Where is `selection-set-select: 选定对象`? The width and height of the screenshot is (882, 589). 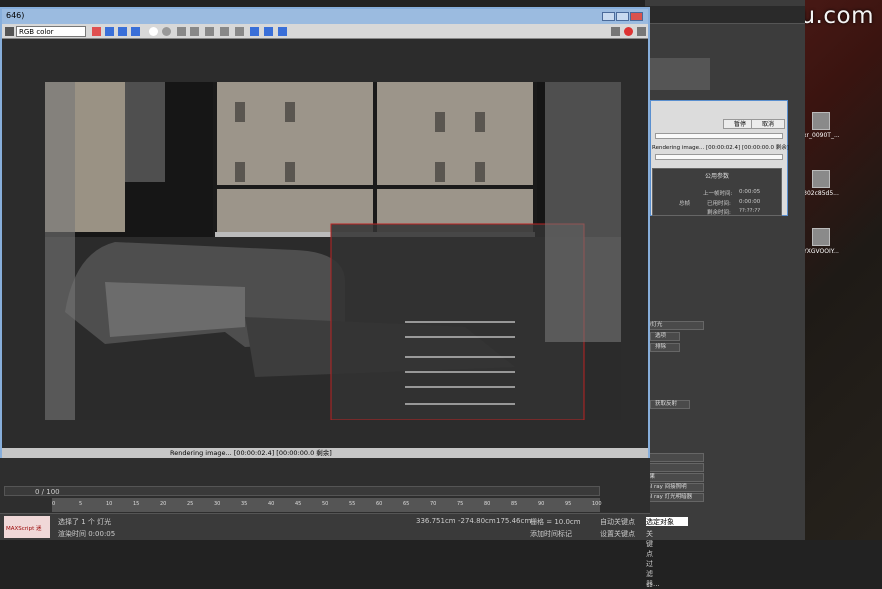 selection-set-select: 选定对象 is located at coordinates (667, 521).